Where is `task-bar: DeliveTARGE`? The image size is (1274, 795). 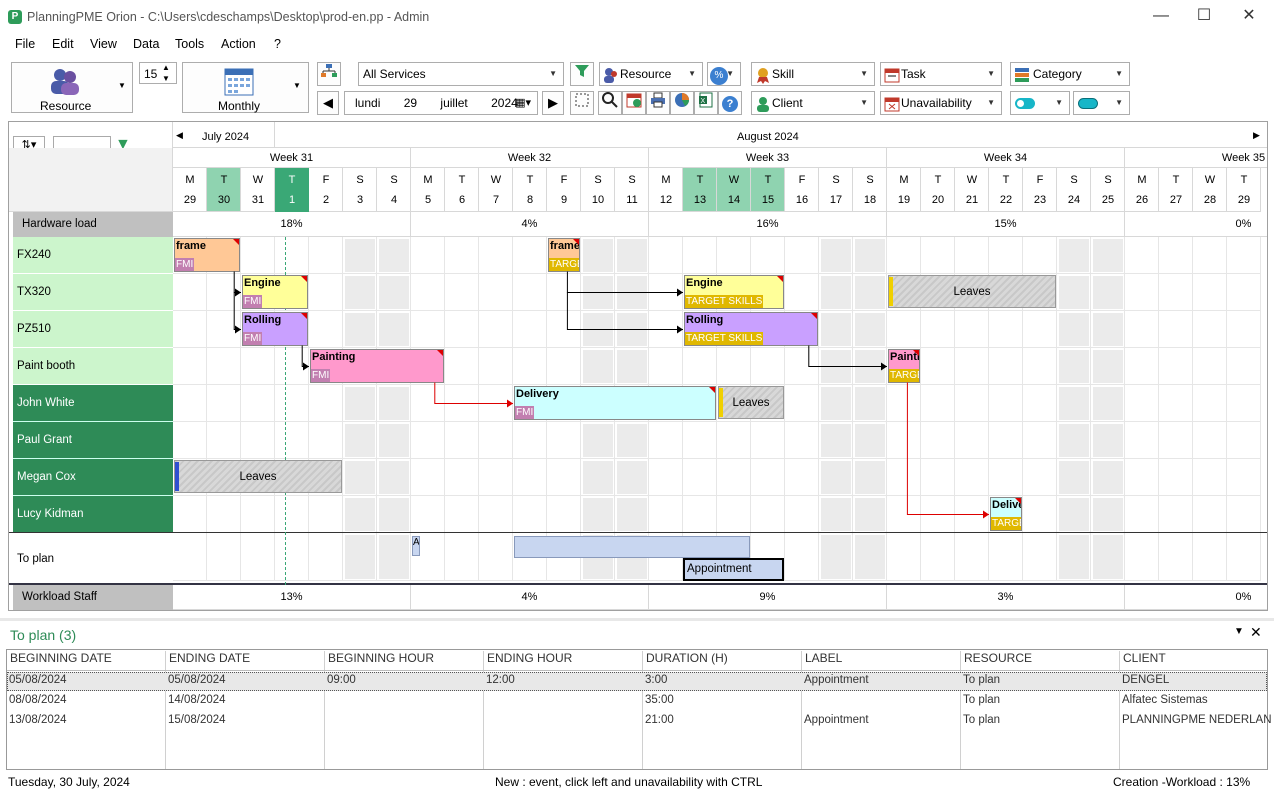 task-bar: DeliveTARGE is located at coordinates (1006, 514).